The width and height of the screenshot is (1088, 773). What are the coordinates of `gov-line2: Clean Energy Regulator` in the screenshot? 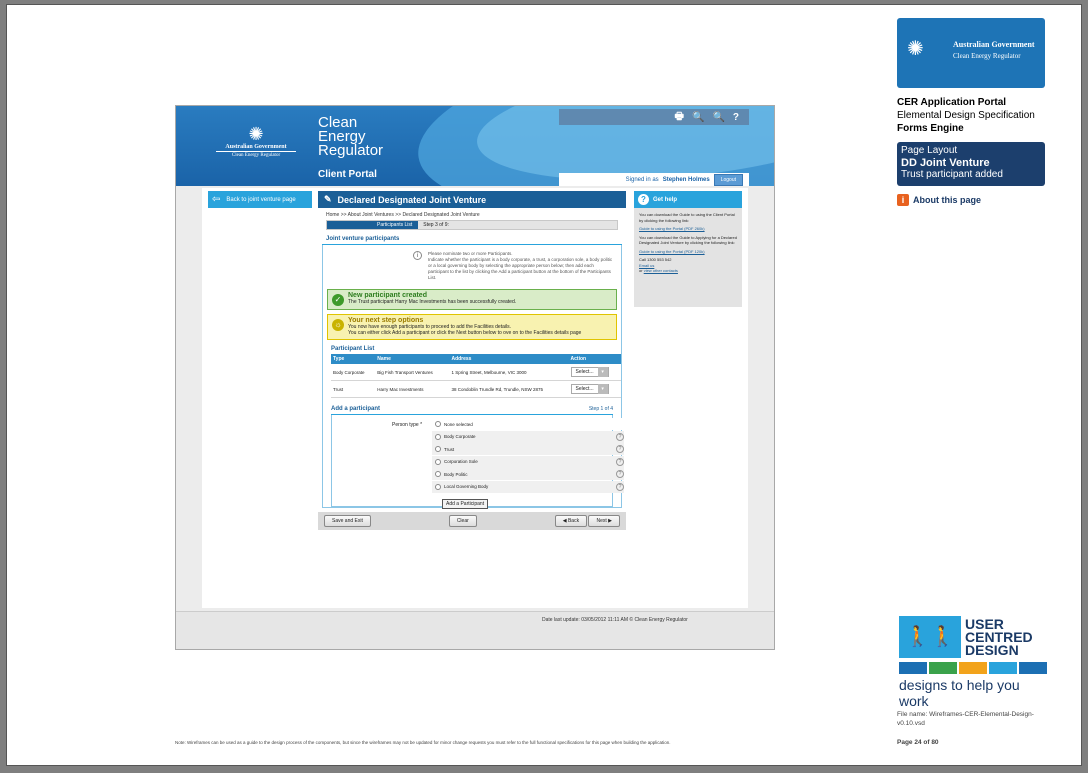 It's located at (987, 56).